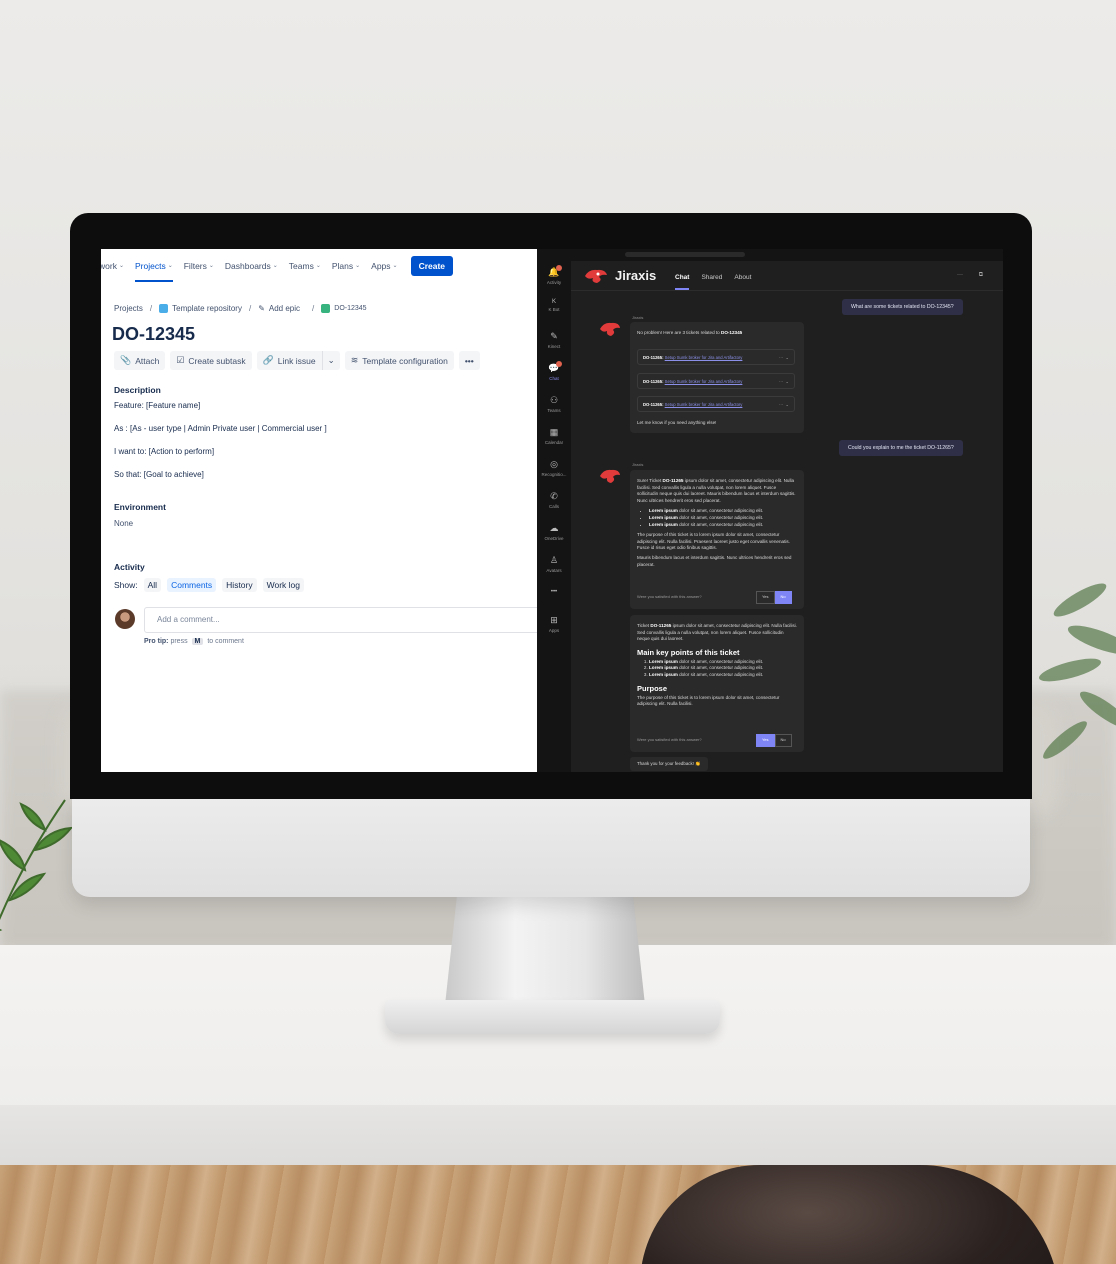 The image size is (1116, 1264). Describe the element at coordinates (742, 277) in the screenshot. I see `tab-about: About` at that location.